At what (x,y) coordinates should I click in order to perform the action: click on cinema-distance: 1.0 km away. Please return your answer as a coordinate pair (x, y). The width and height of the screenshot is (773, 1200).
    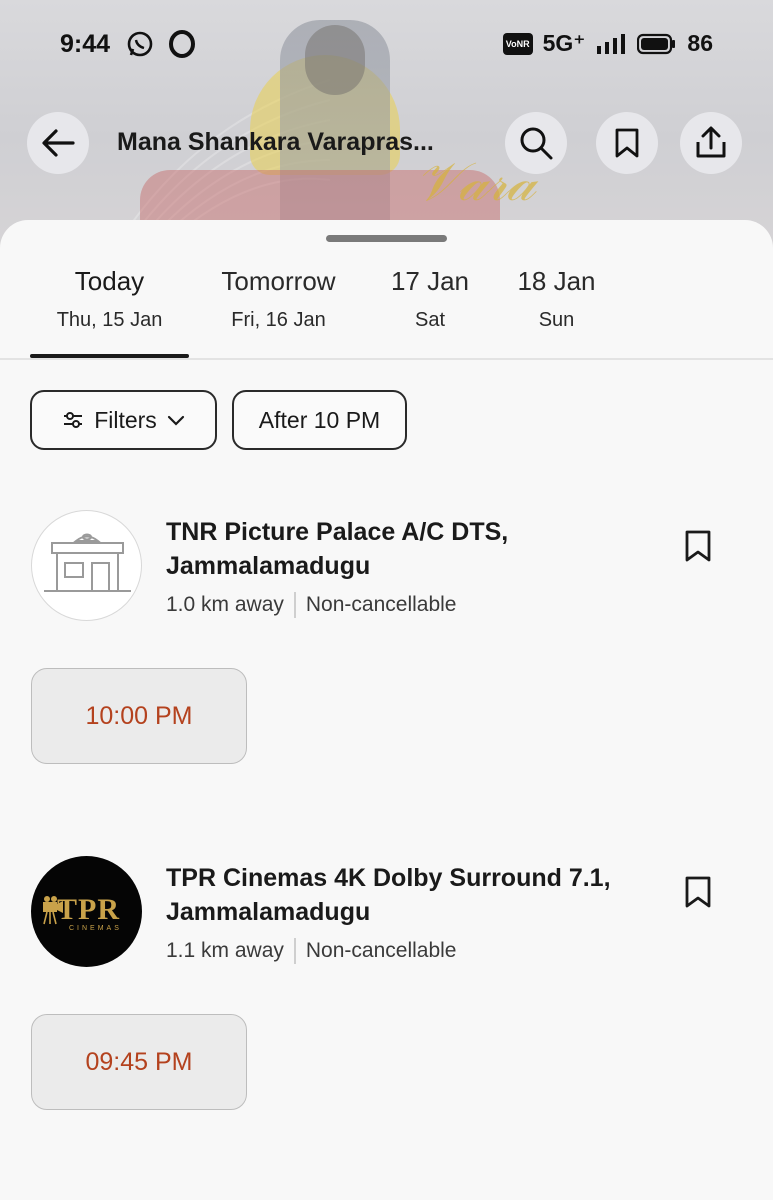
    Looking at the image, I should click on (225, 604).